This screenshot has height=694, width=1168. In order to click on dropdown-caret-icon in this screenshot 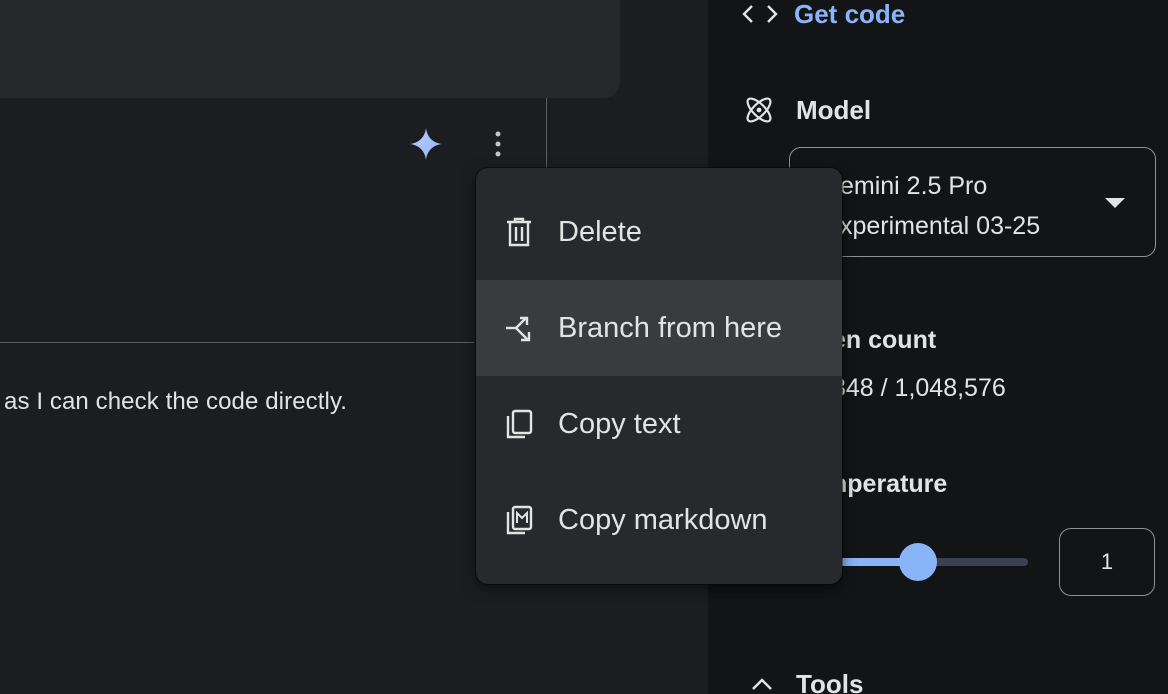, I will do `click(1115, 203)`.